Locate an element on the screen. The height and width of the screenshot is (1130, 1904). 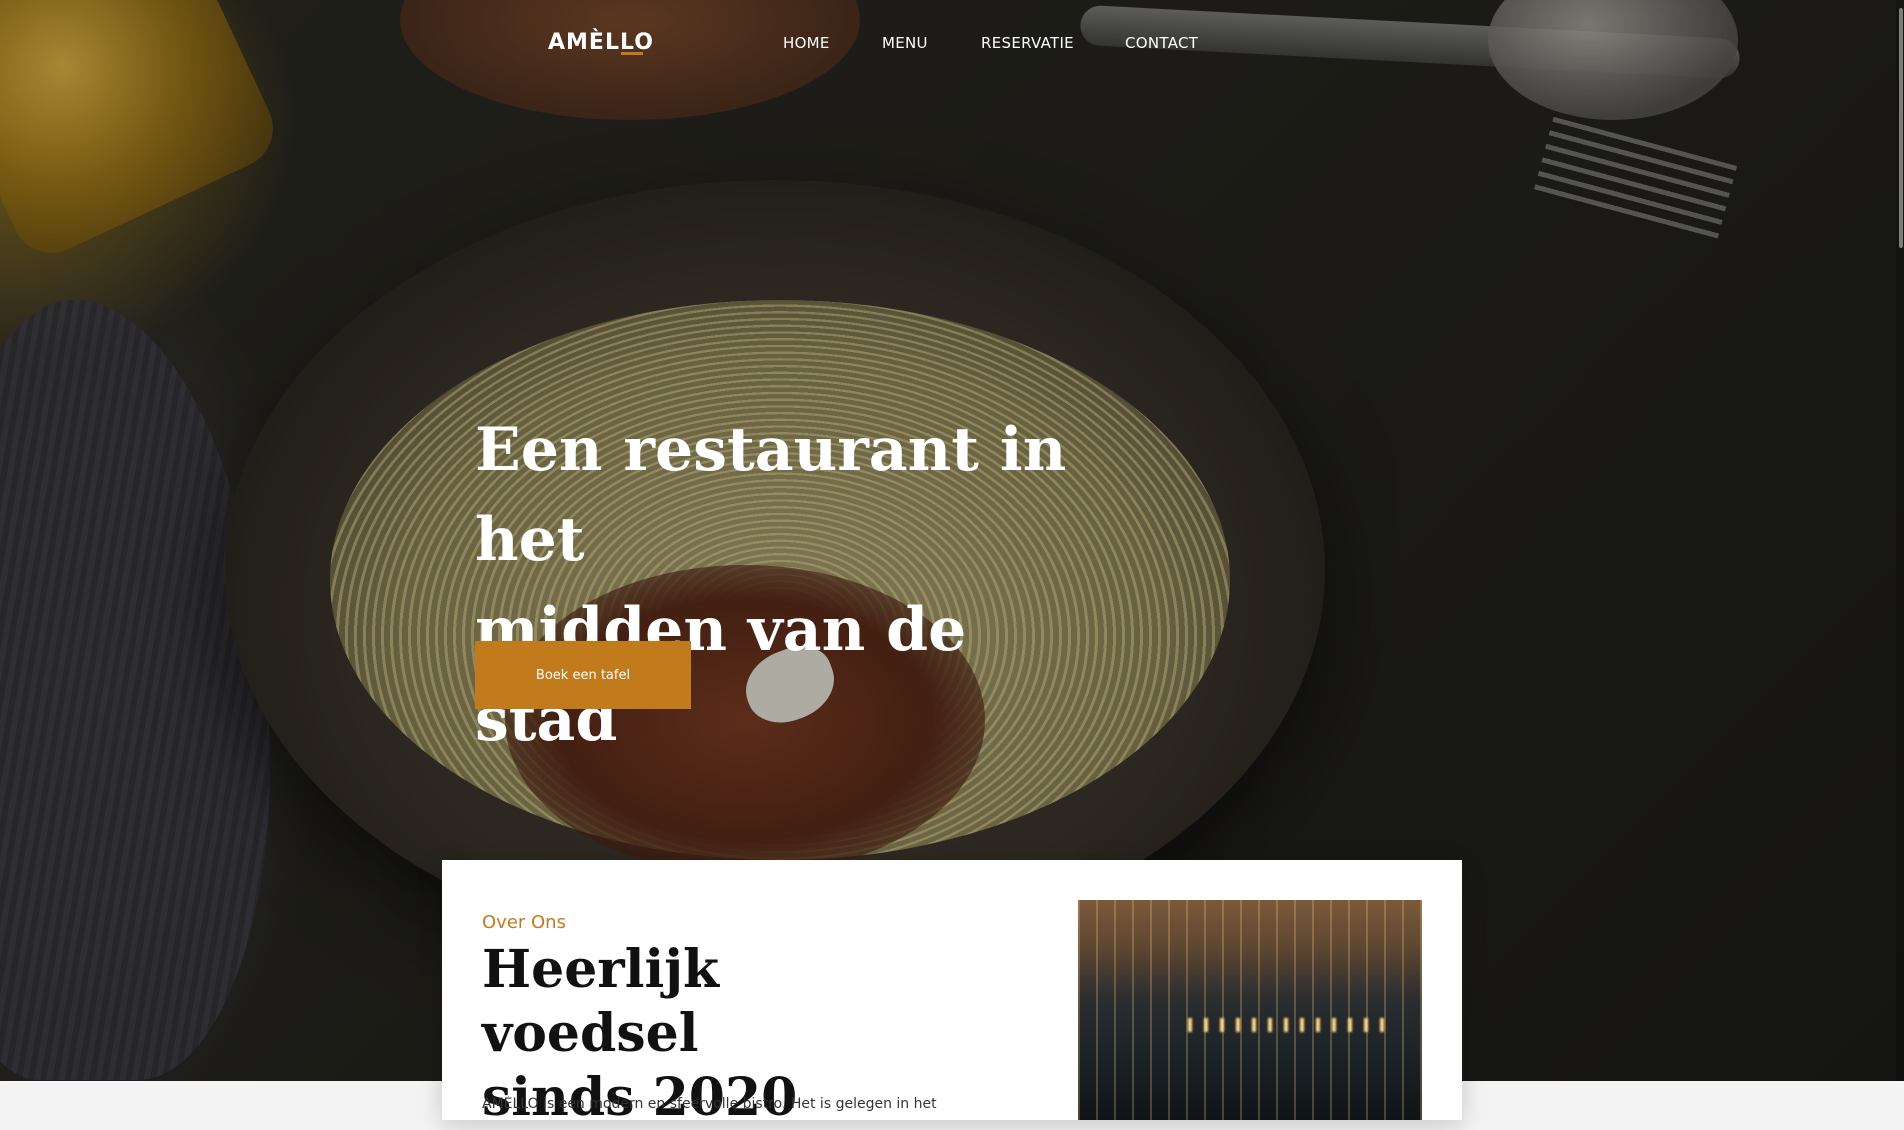
hero-title-line1: Een restaurant in het is located at coordinates (771, 495).